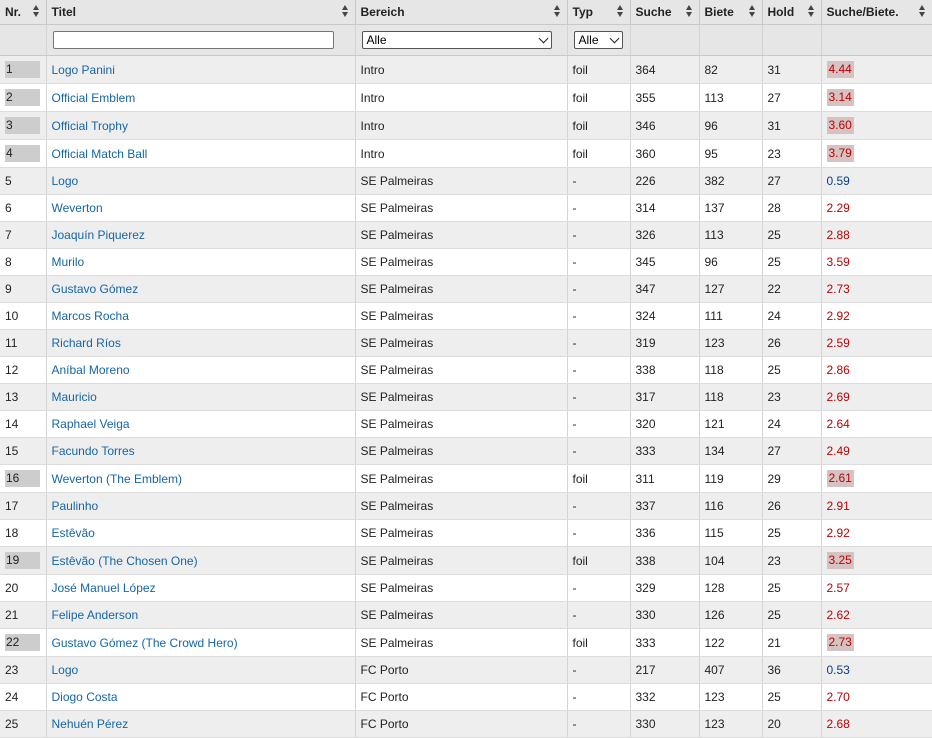 The width and height of the screenshot is (932, 738). What do you see at coordinates (838, 533) in the screenshot?
I see `ratio-value: 2.92` at bounding box center [838, 533].